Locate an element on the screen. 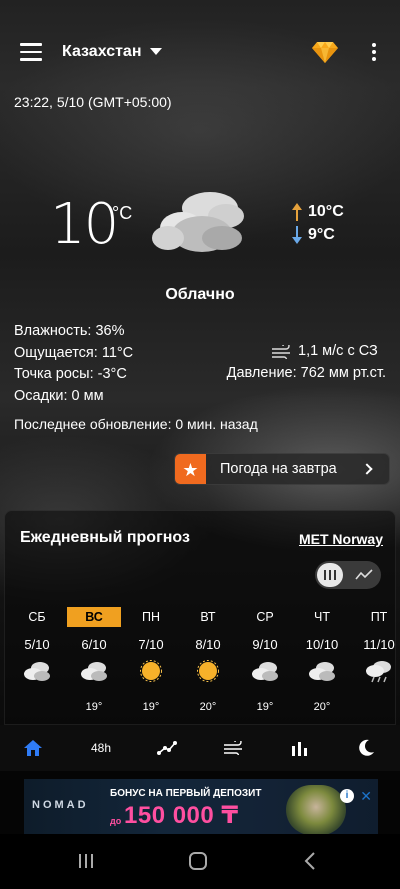 This screenshot has width=400, height=889. forecast-day: ПН 7/10 19° is located at coordinates (151, 660).